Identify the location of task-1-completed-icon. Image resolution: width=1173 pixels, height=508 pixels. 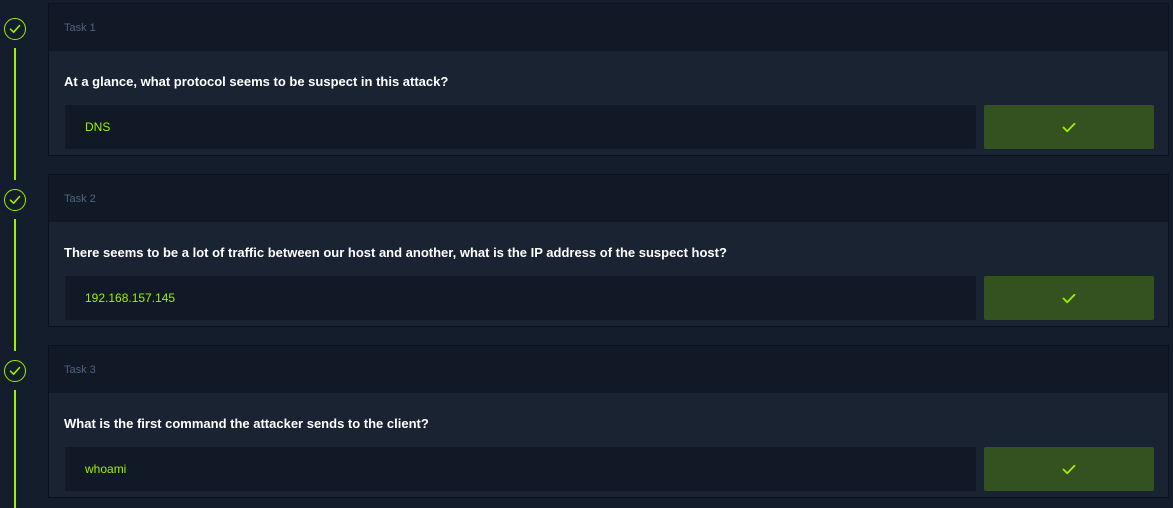
(15, 29).